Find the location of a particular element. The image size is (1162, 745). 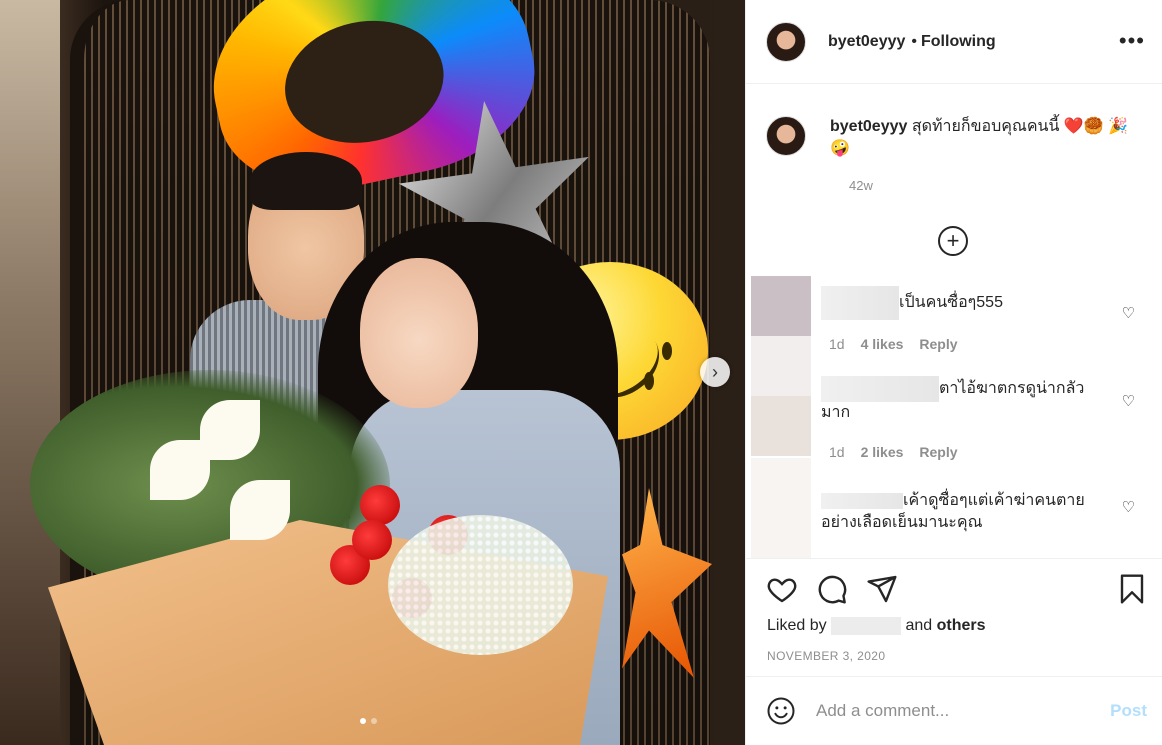

bookmark-icon is located at coordinates (1132, 589).